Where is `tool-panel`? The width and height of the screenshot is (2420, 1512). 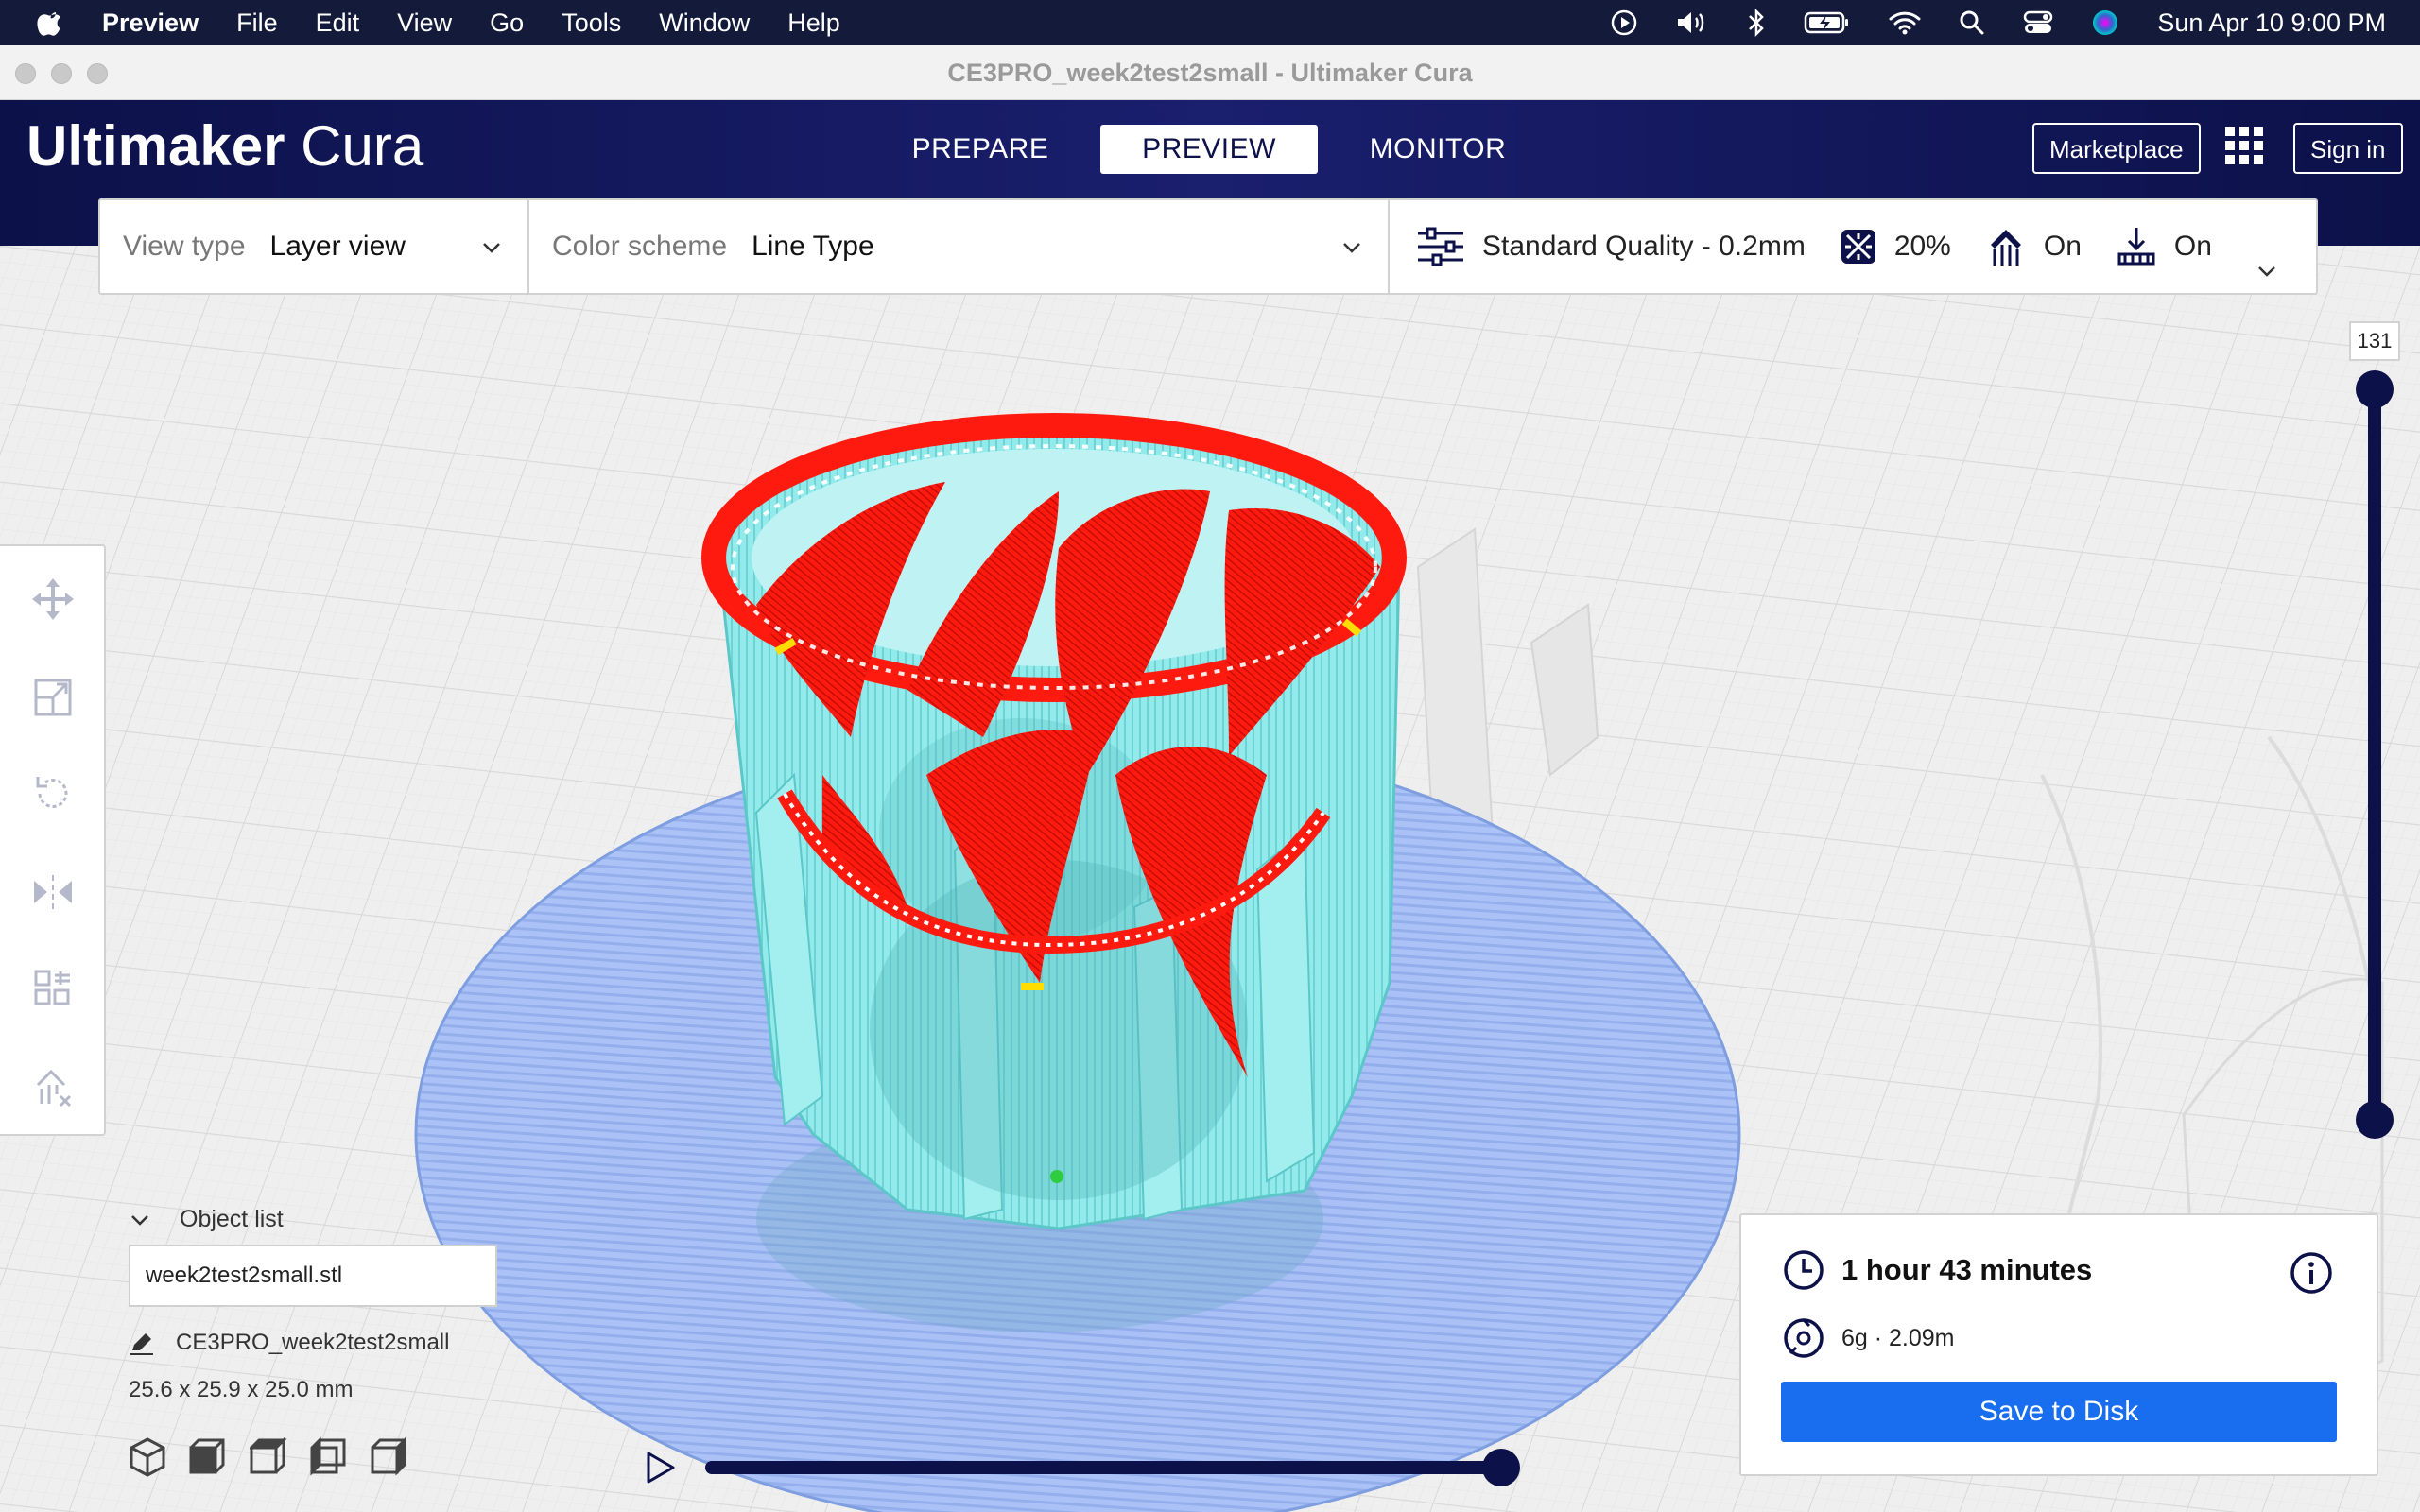
tool-panel is located at coordinates (53, 840).